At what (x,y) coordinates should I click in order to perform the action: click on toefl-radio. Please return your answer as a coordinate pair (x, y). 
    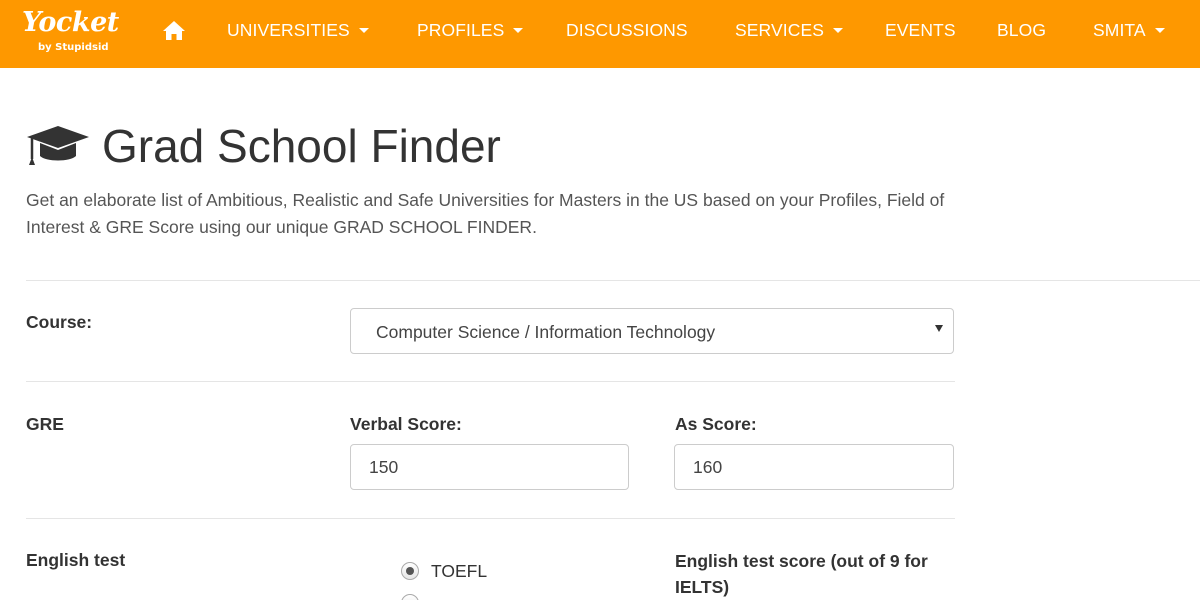
    Looking at the image, I should click on (410, 571).